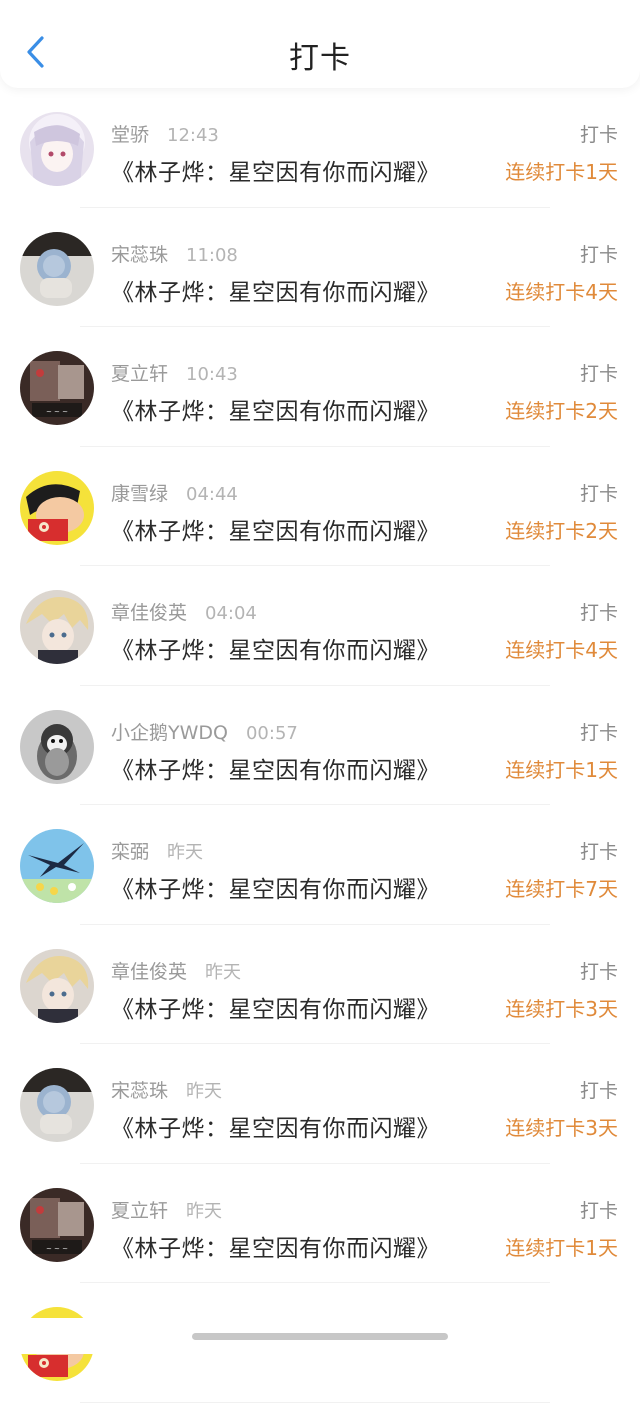  Describe the element at coordinates (271, 733) in the screenshot. I see `checkin-time: 00:57` at that location.